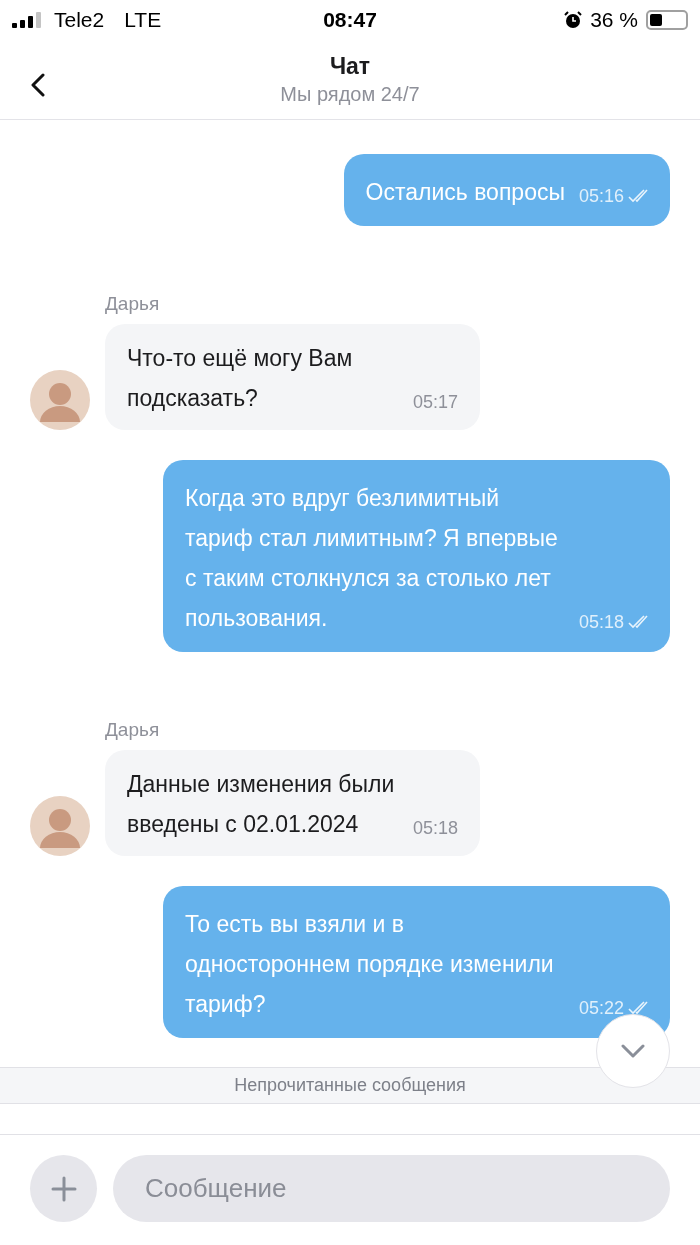 This screenshot has height=1245, width=700. I want to click on chat-title: Чат, so click(350, 65).